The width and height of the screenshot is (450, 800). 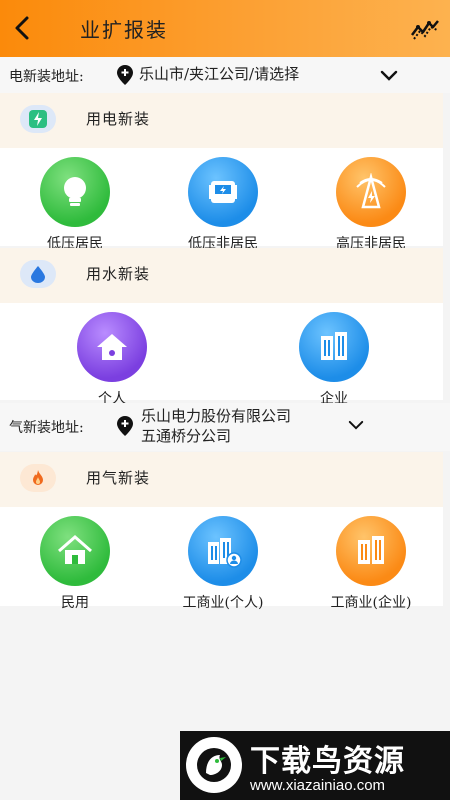 I want to click on lightning-icon, so click(x=38, y=119).